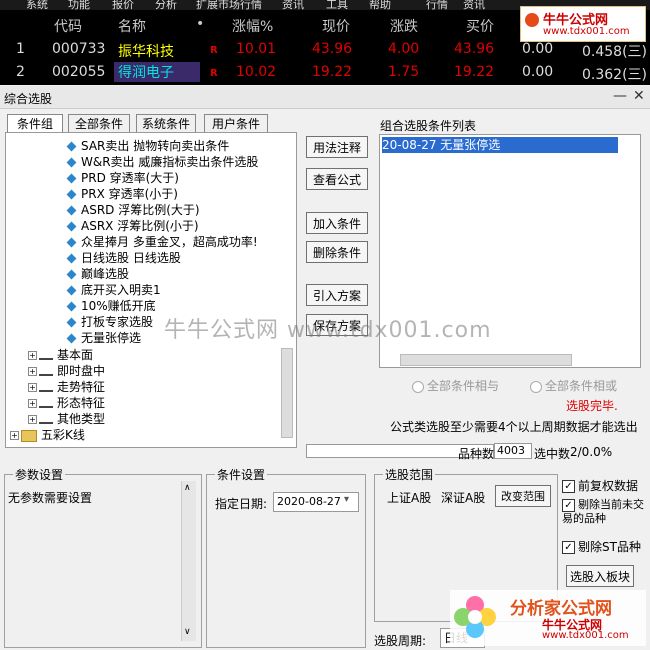 The height and width of the screenshot is (650, 650). What do you see at coordinates (99, 124) in the screenshot?
I see `tab-all-conditions: 全部条件` at bounding box center [99, 124].